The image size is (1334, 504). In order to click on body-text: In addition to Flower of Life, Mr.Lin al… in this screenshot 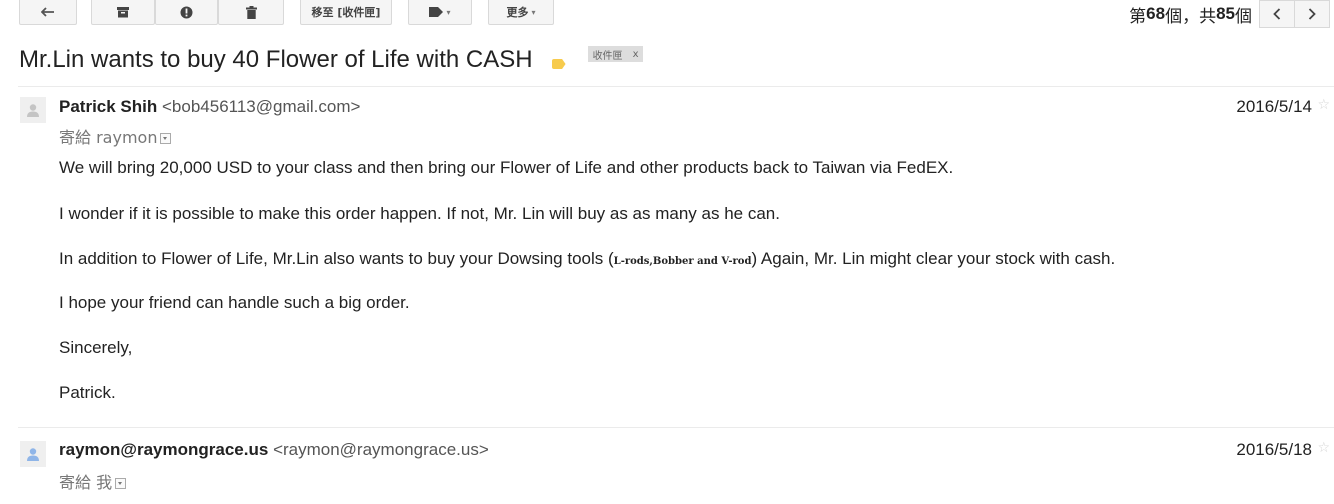, I will do `click(336, 258)`.